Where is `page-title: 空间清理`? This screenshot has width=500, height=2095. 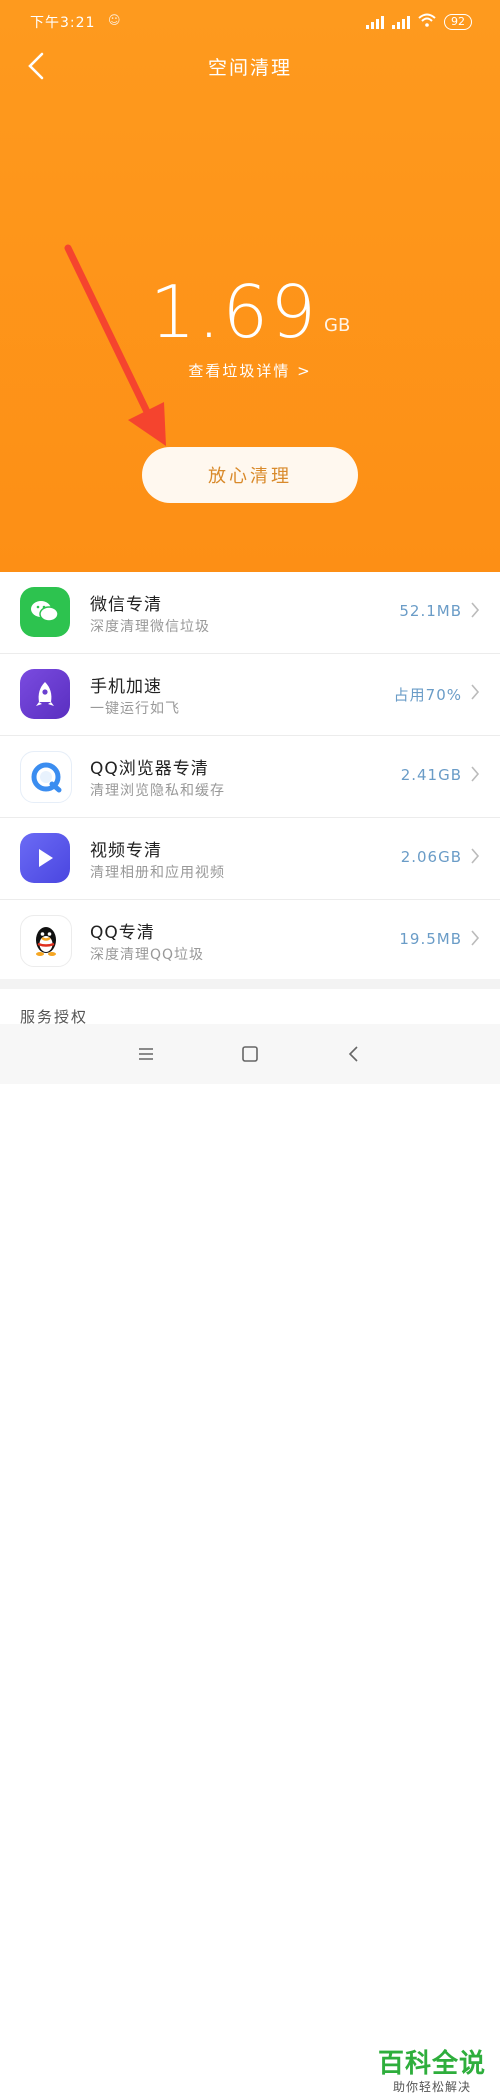 page-title: 空间清理 is located at coordinates (249, 68).